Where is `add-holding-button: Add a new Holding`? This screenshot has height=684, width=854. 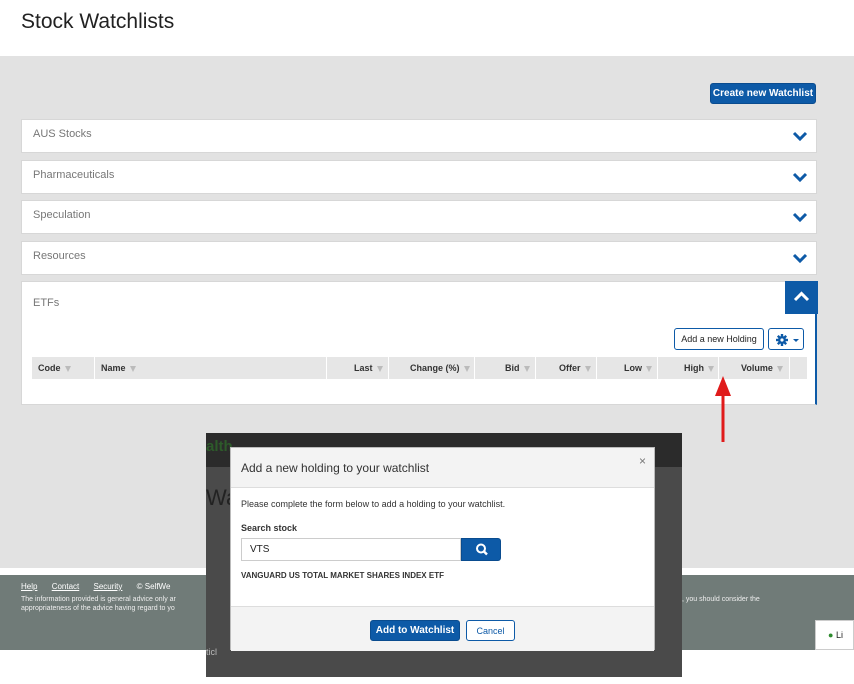
add-holding-button: Add a new Holding is located at coordinates (719, 339).